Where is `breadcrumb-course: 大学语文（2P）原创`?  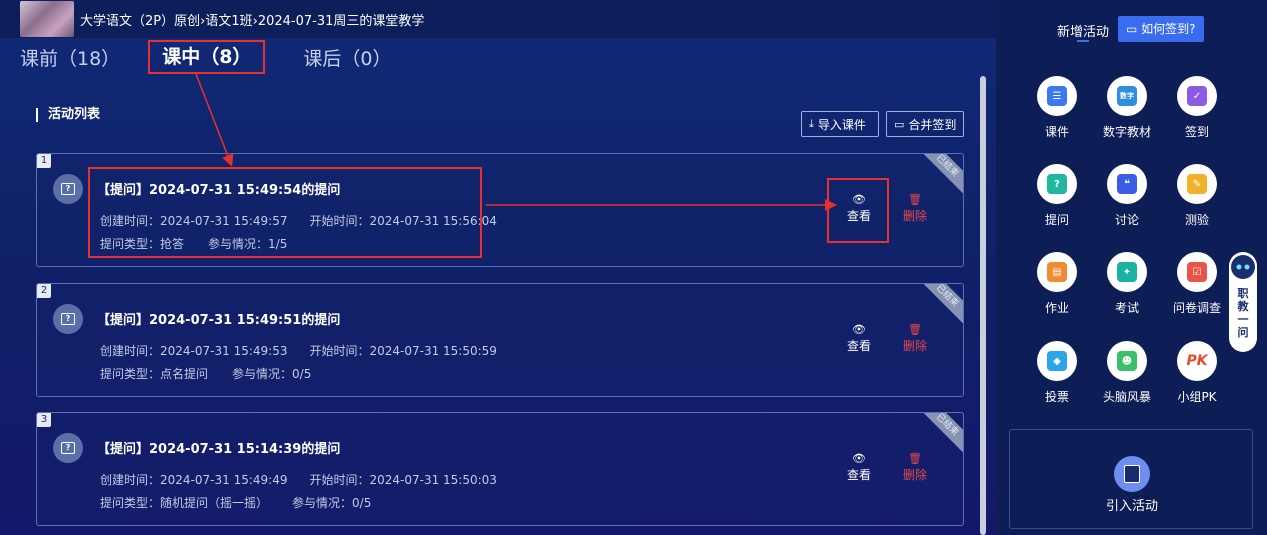 breadcrumb-course: 大学语文（2P）原创 is located at coordinates (140, 21).